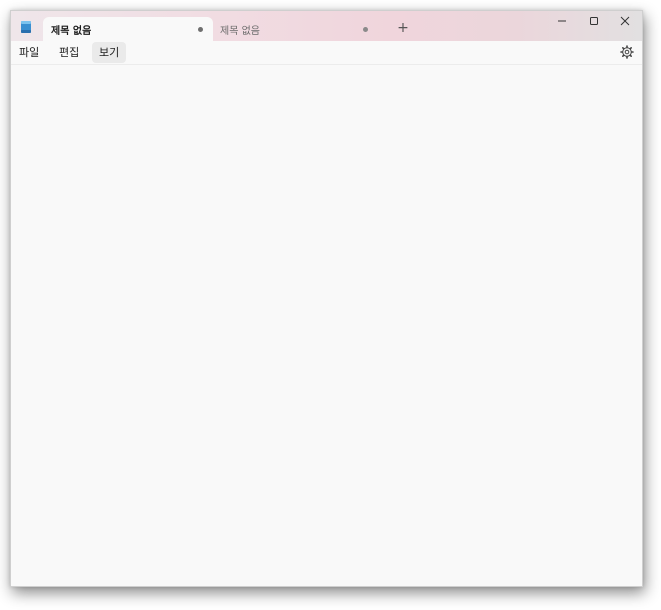  What do you see at coordinates (128, 29) in the screenshot?
I see `tab-untitled-1: 제목 없음` at bounding box center [128, 29].